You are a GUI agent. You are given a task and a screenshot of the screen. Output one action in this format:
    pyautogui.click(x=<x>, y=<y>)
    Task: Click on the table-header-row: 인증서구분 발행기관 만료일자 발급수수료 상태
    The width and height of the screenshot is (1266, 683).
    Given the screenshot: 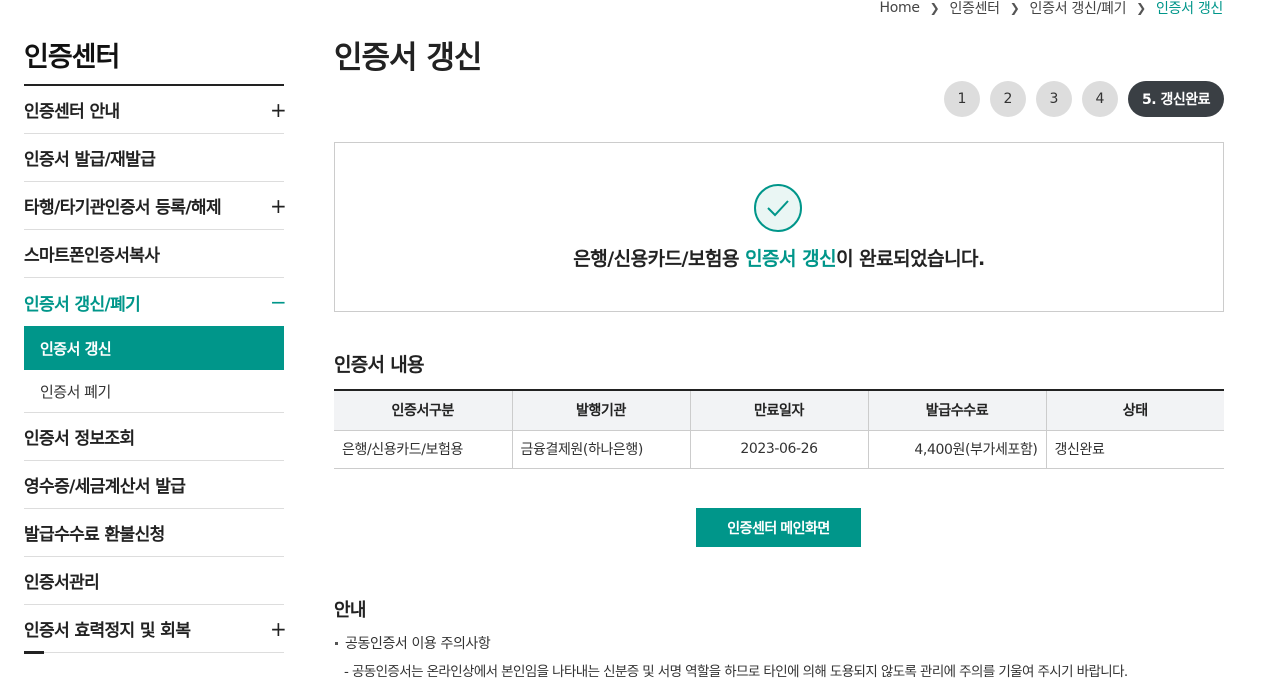 What is the action you would take?
    pyautogui.click(x=779, y=410)
    